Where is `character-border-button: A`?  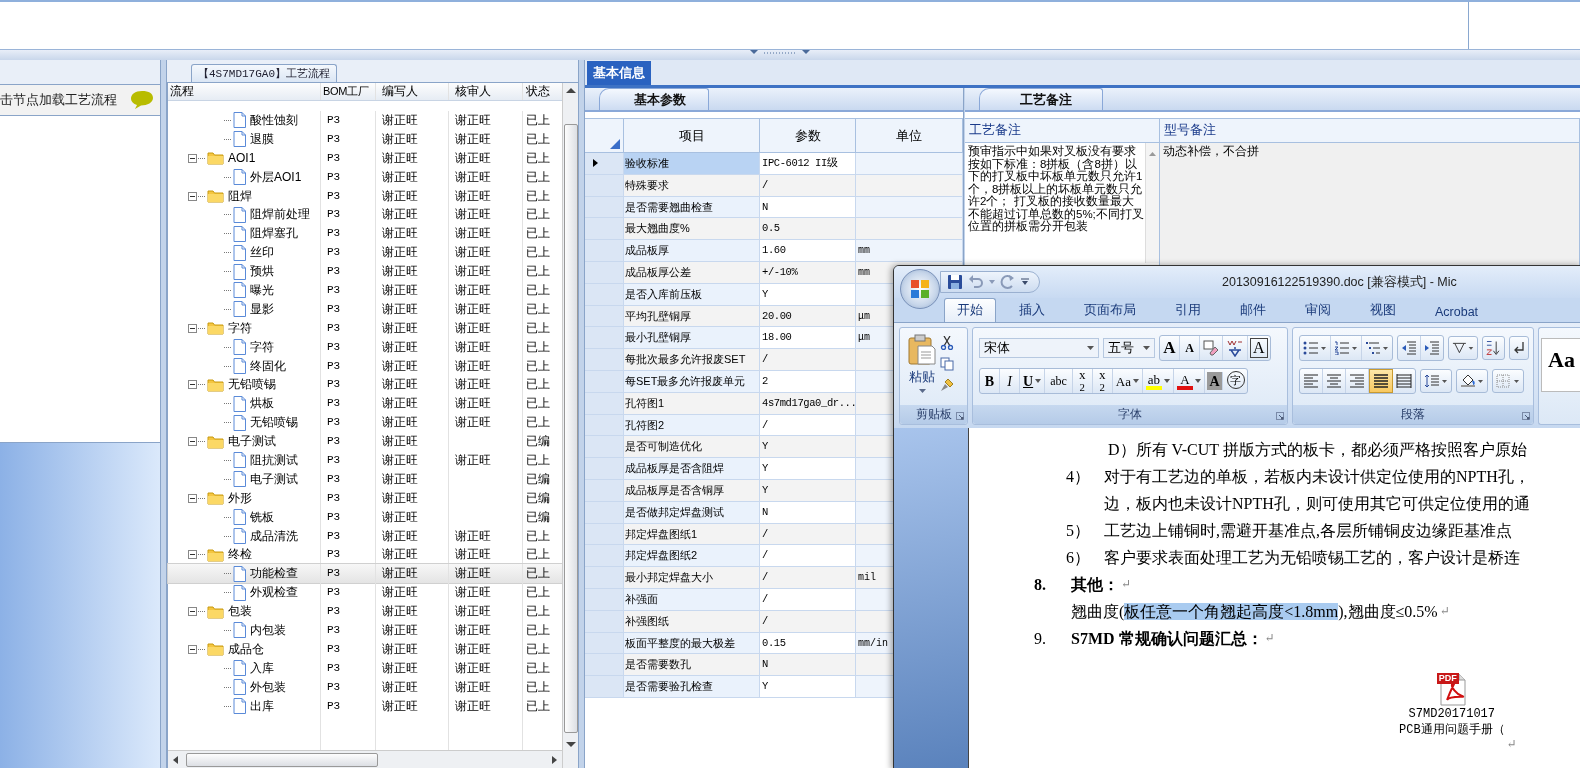 character-border-button: A is located at coordinates (1259, 348).